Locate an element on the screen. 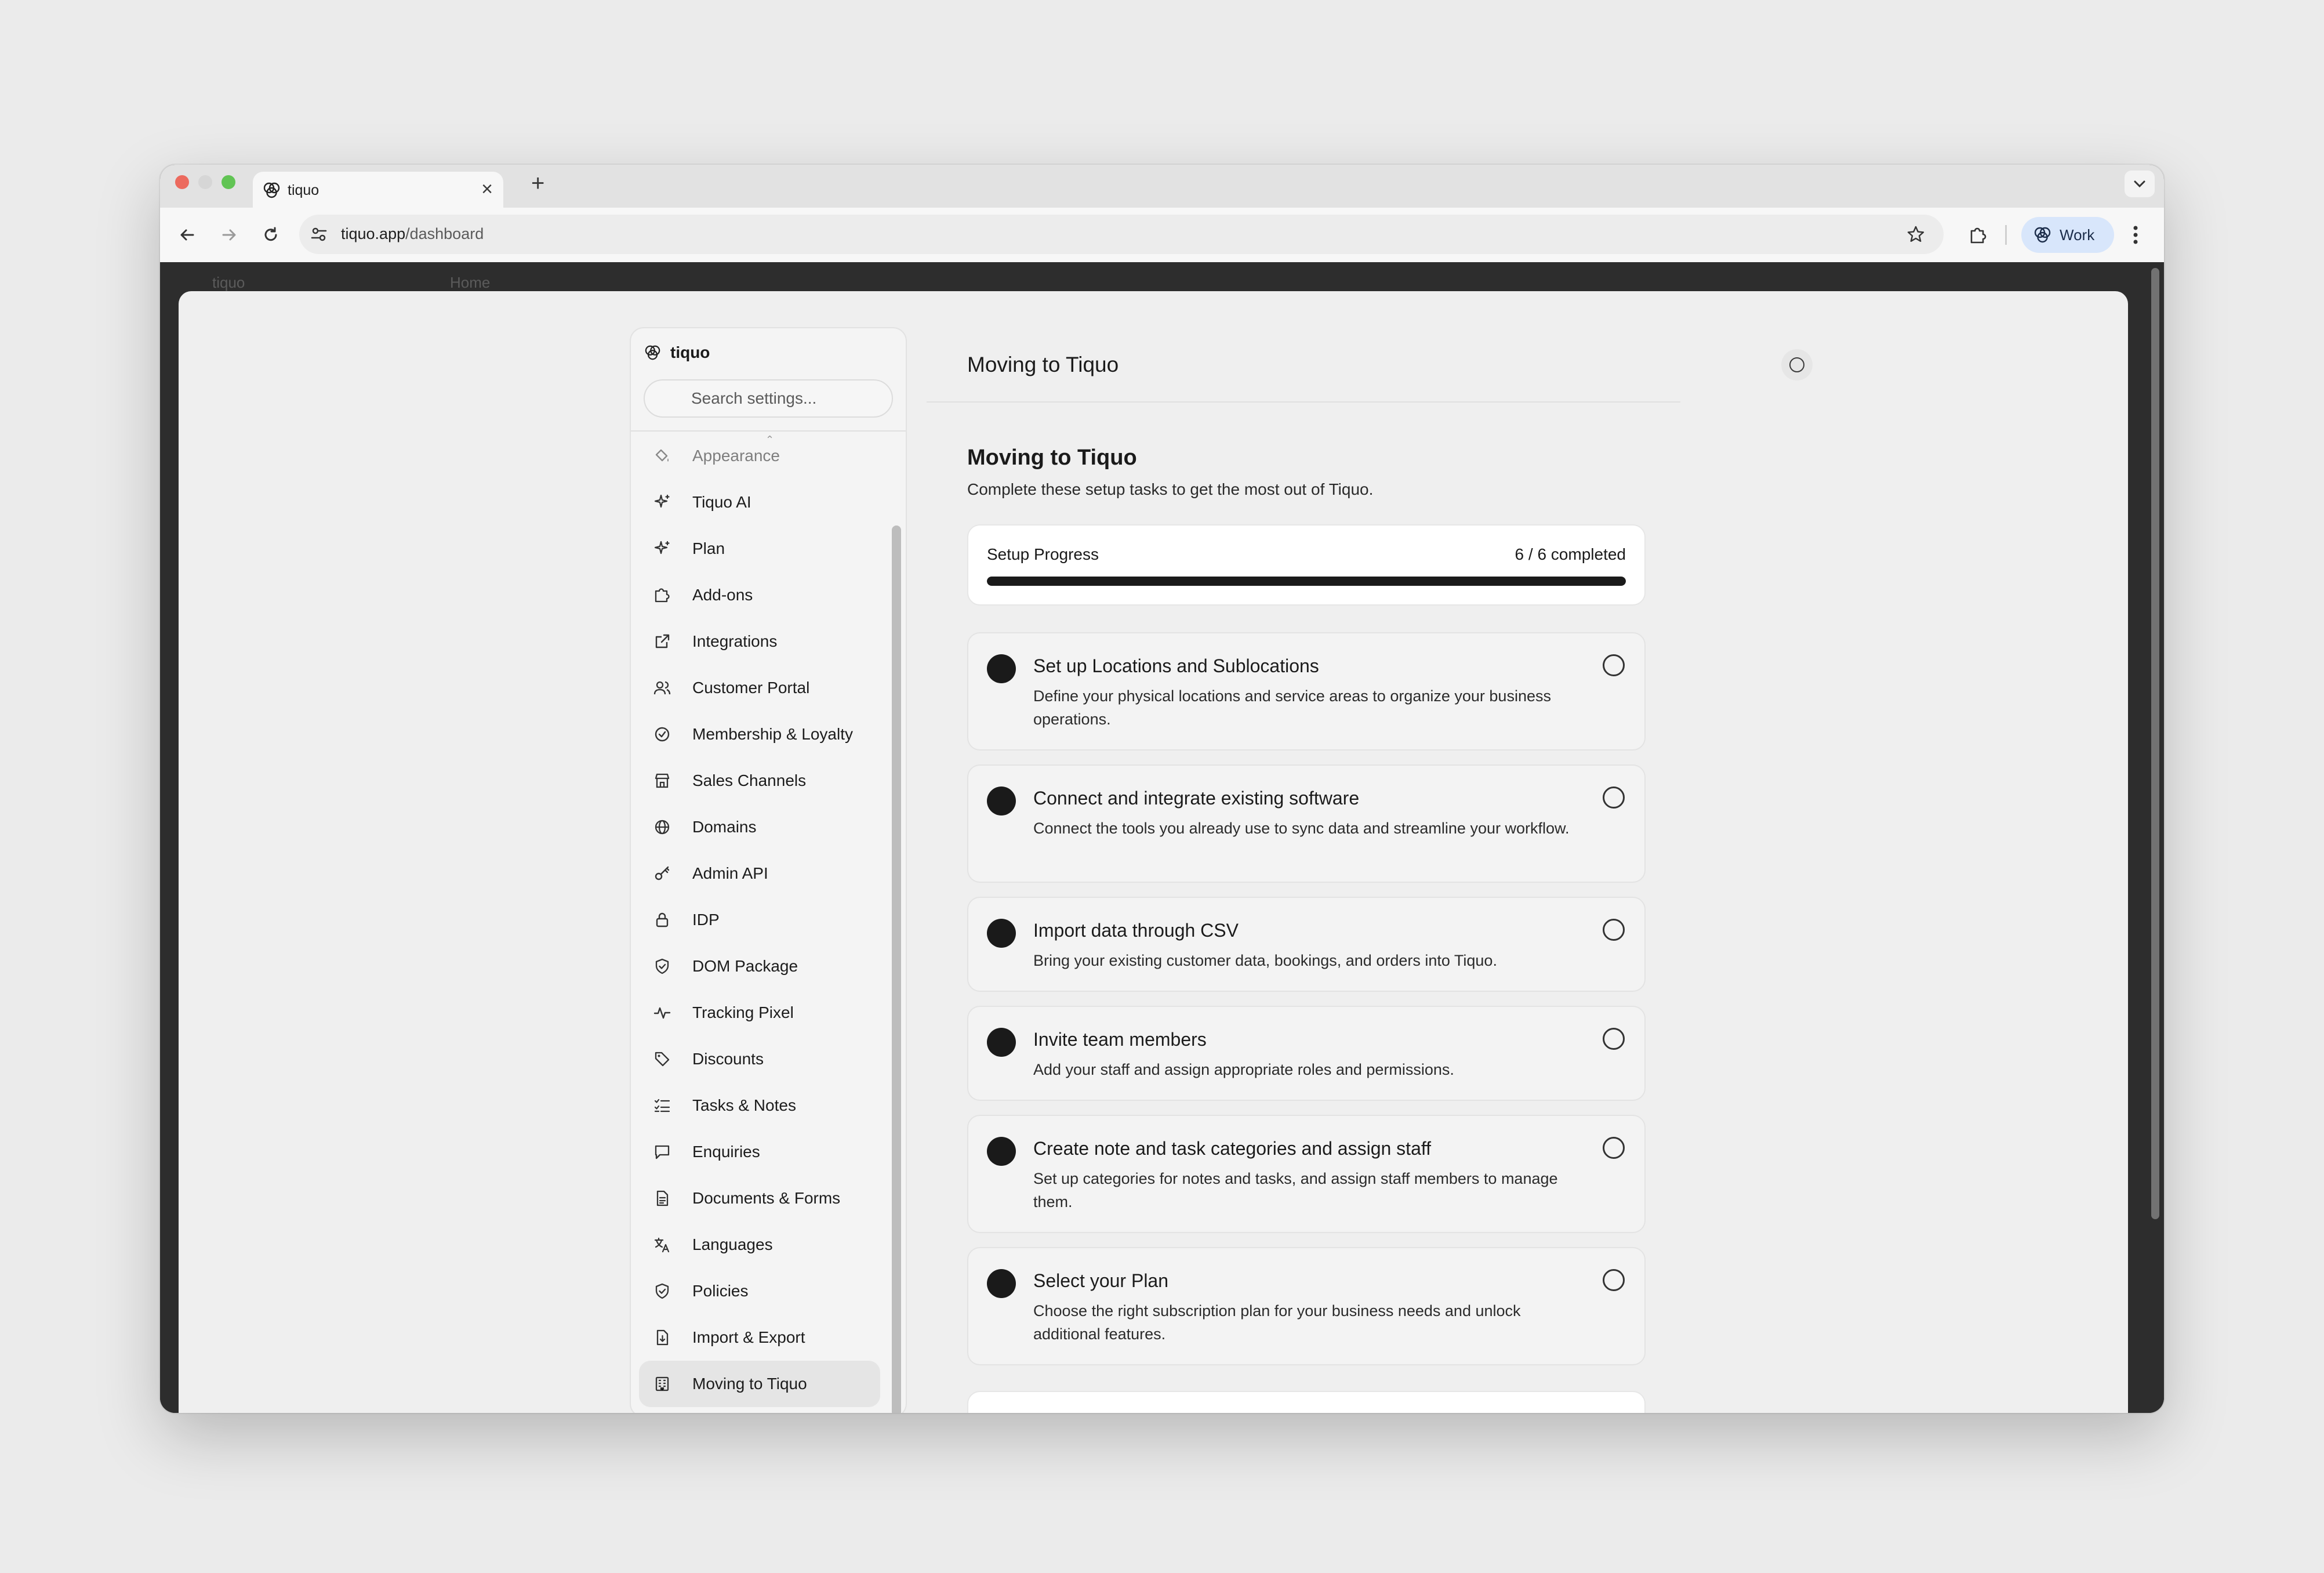 This screenshot has width=2324, height=1573. profile-button: Work is located at coordinates (2067, 235).